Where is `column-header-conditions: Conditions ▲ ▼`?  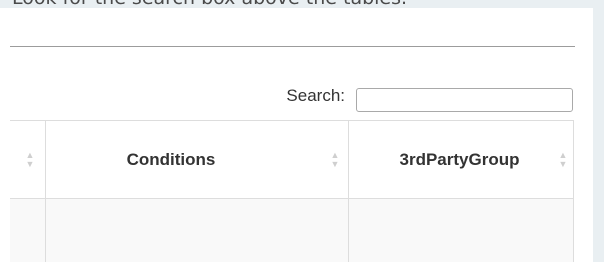
column-header-conditions: Conditions ▲ ▼ is located at coordinates (196, 160).